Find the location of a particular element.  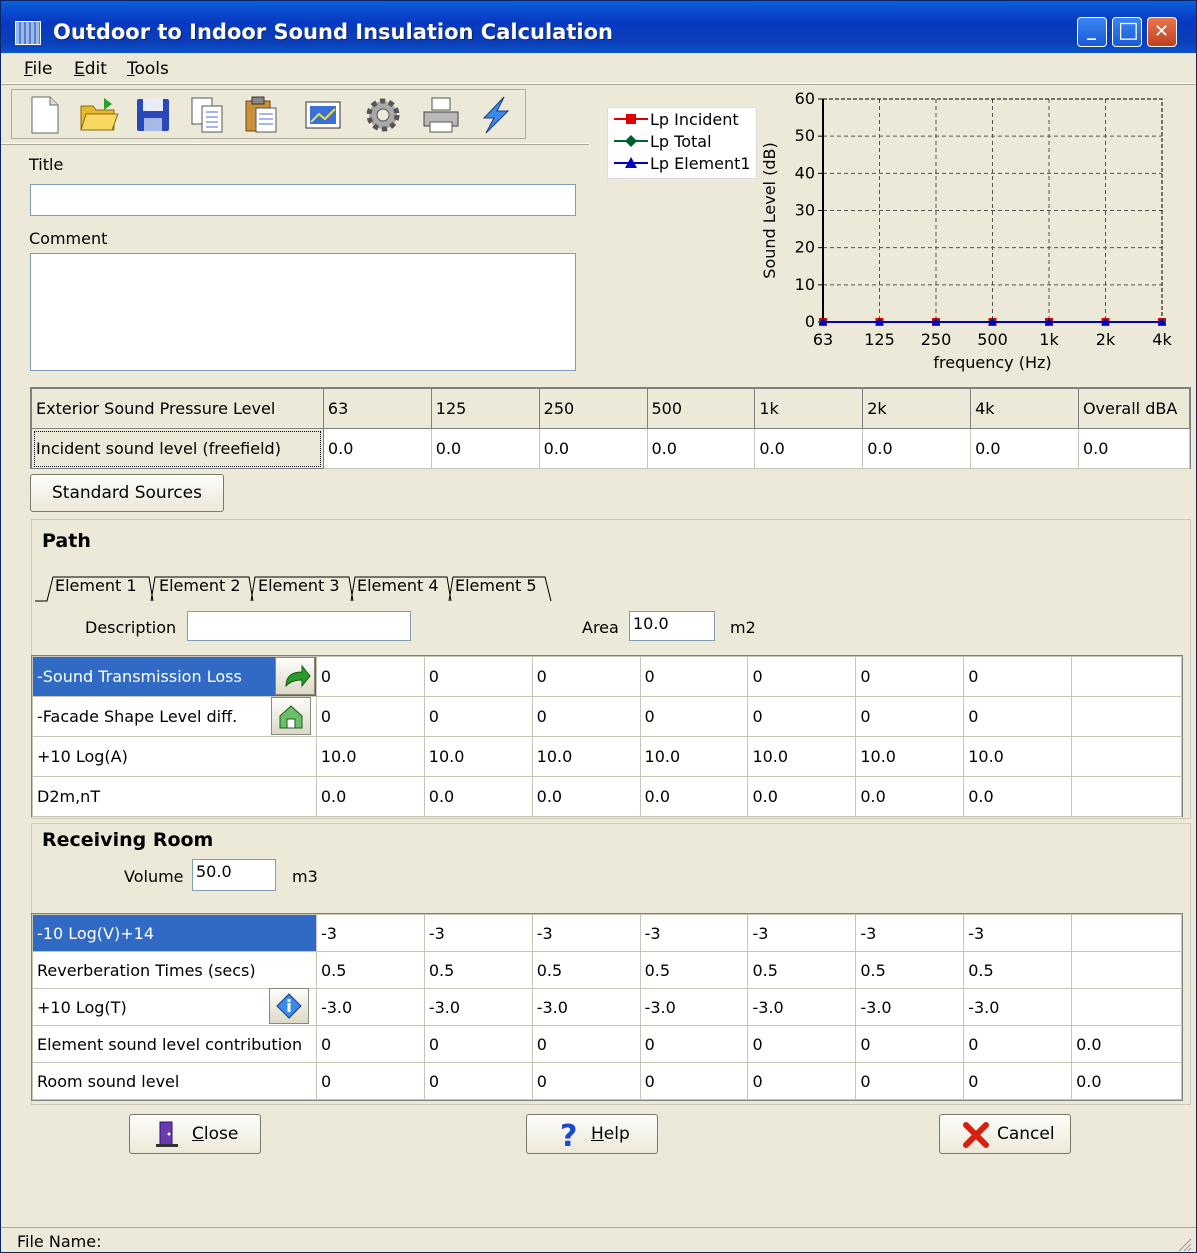

open-folder-icon is located at coordinates (99, 115).